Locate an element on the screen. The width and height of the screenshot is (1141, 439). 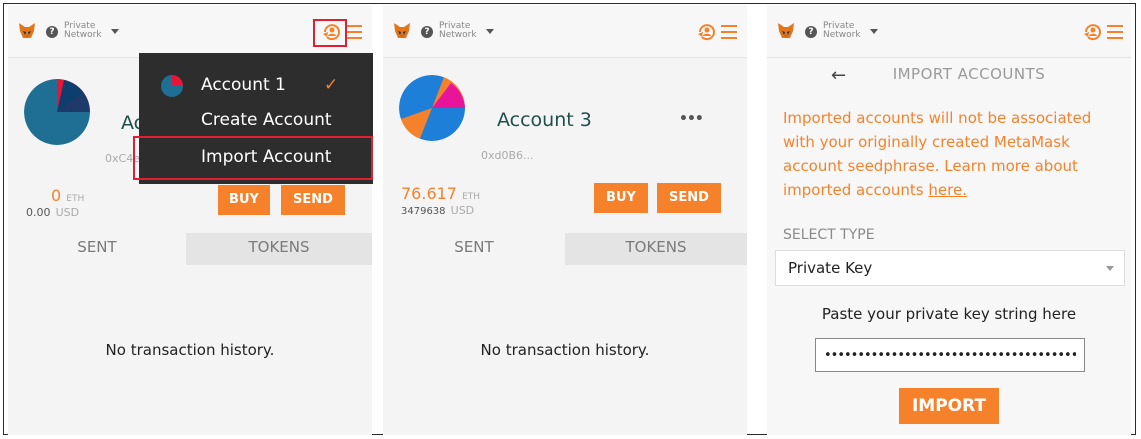
select-type-dropdown: Private Key is located at coordinates (950, 268).